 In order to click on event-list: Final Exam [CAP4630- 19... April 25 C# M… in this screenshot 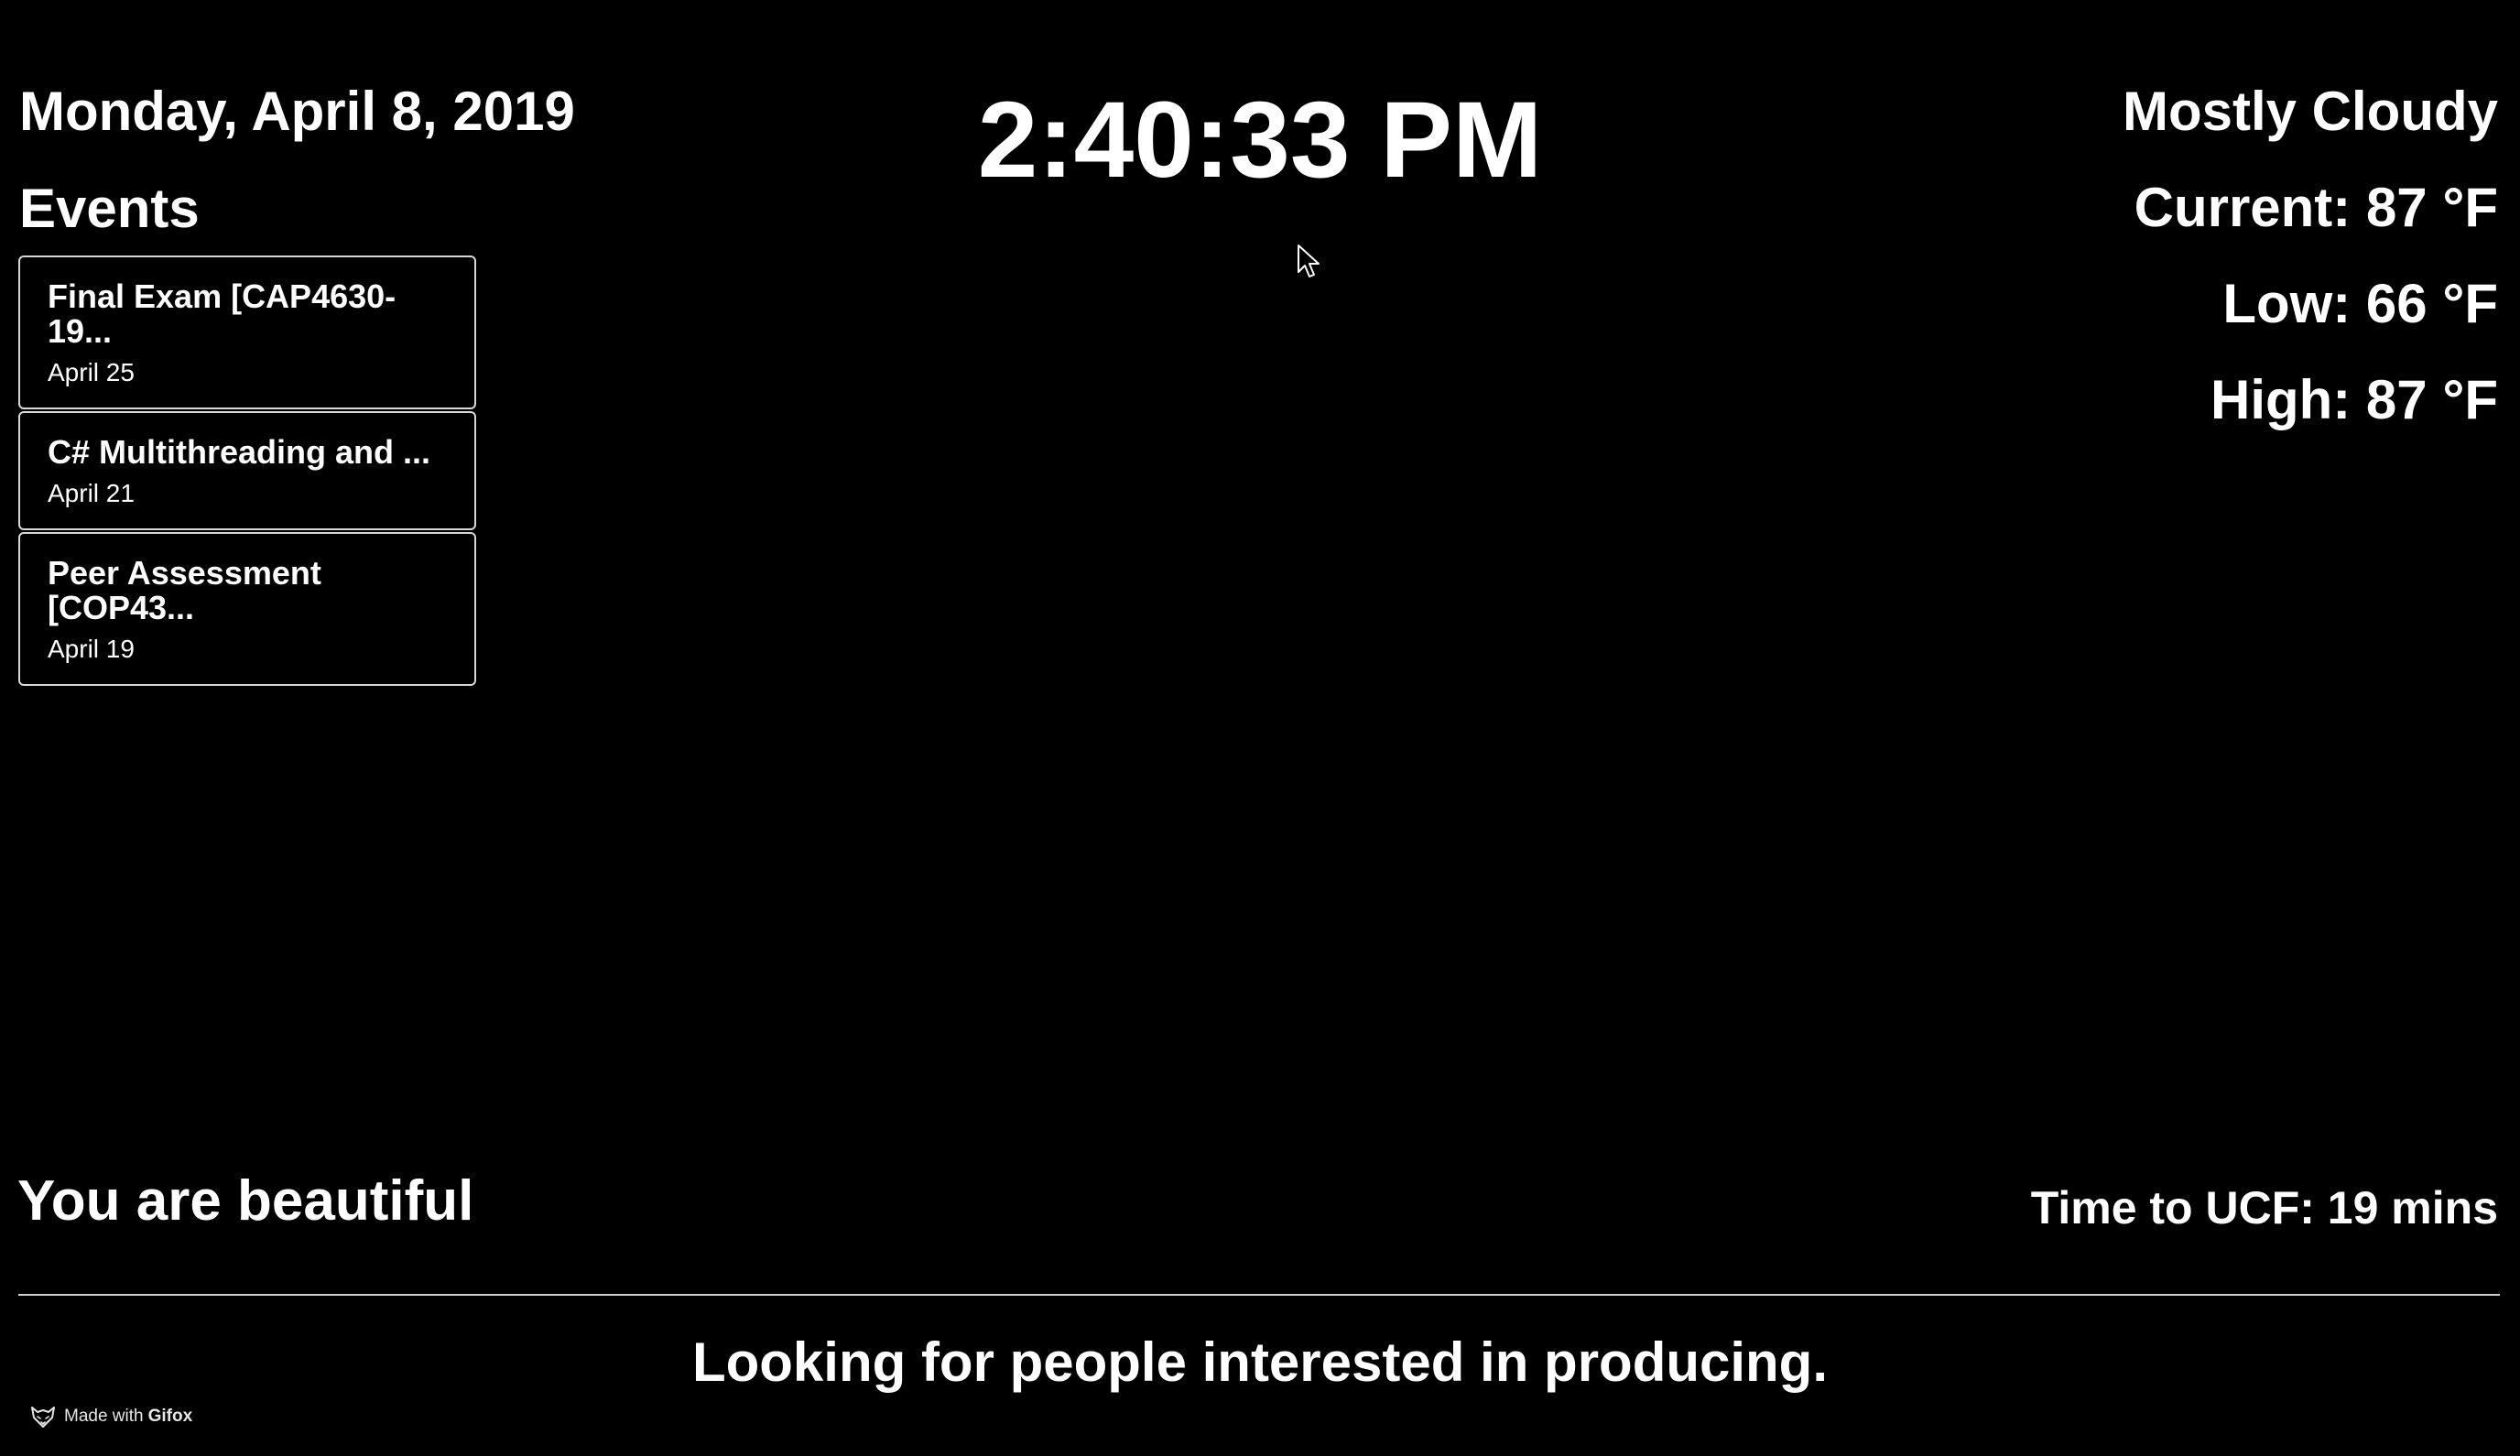, I will do `click(247, 471)`.